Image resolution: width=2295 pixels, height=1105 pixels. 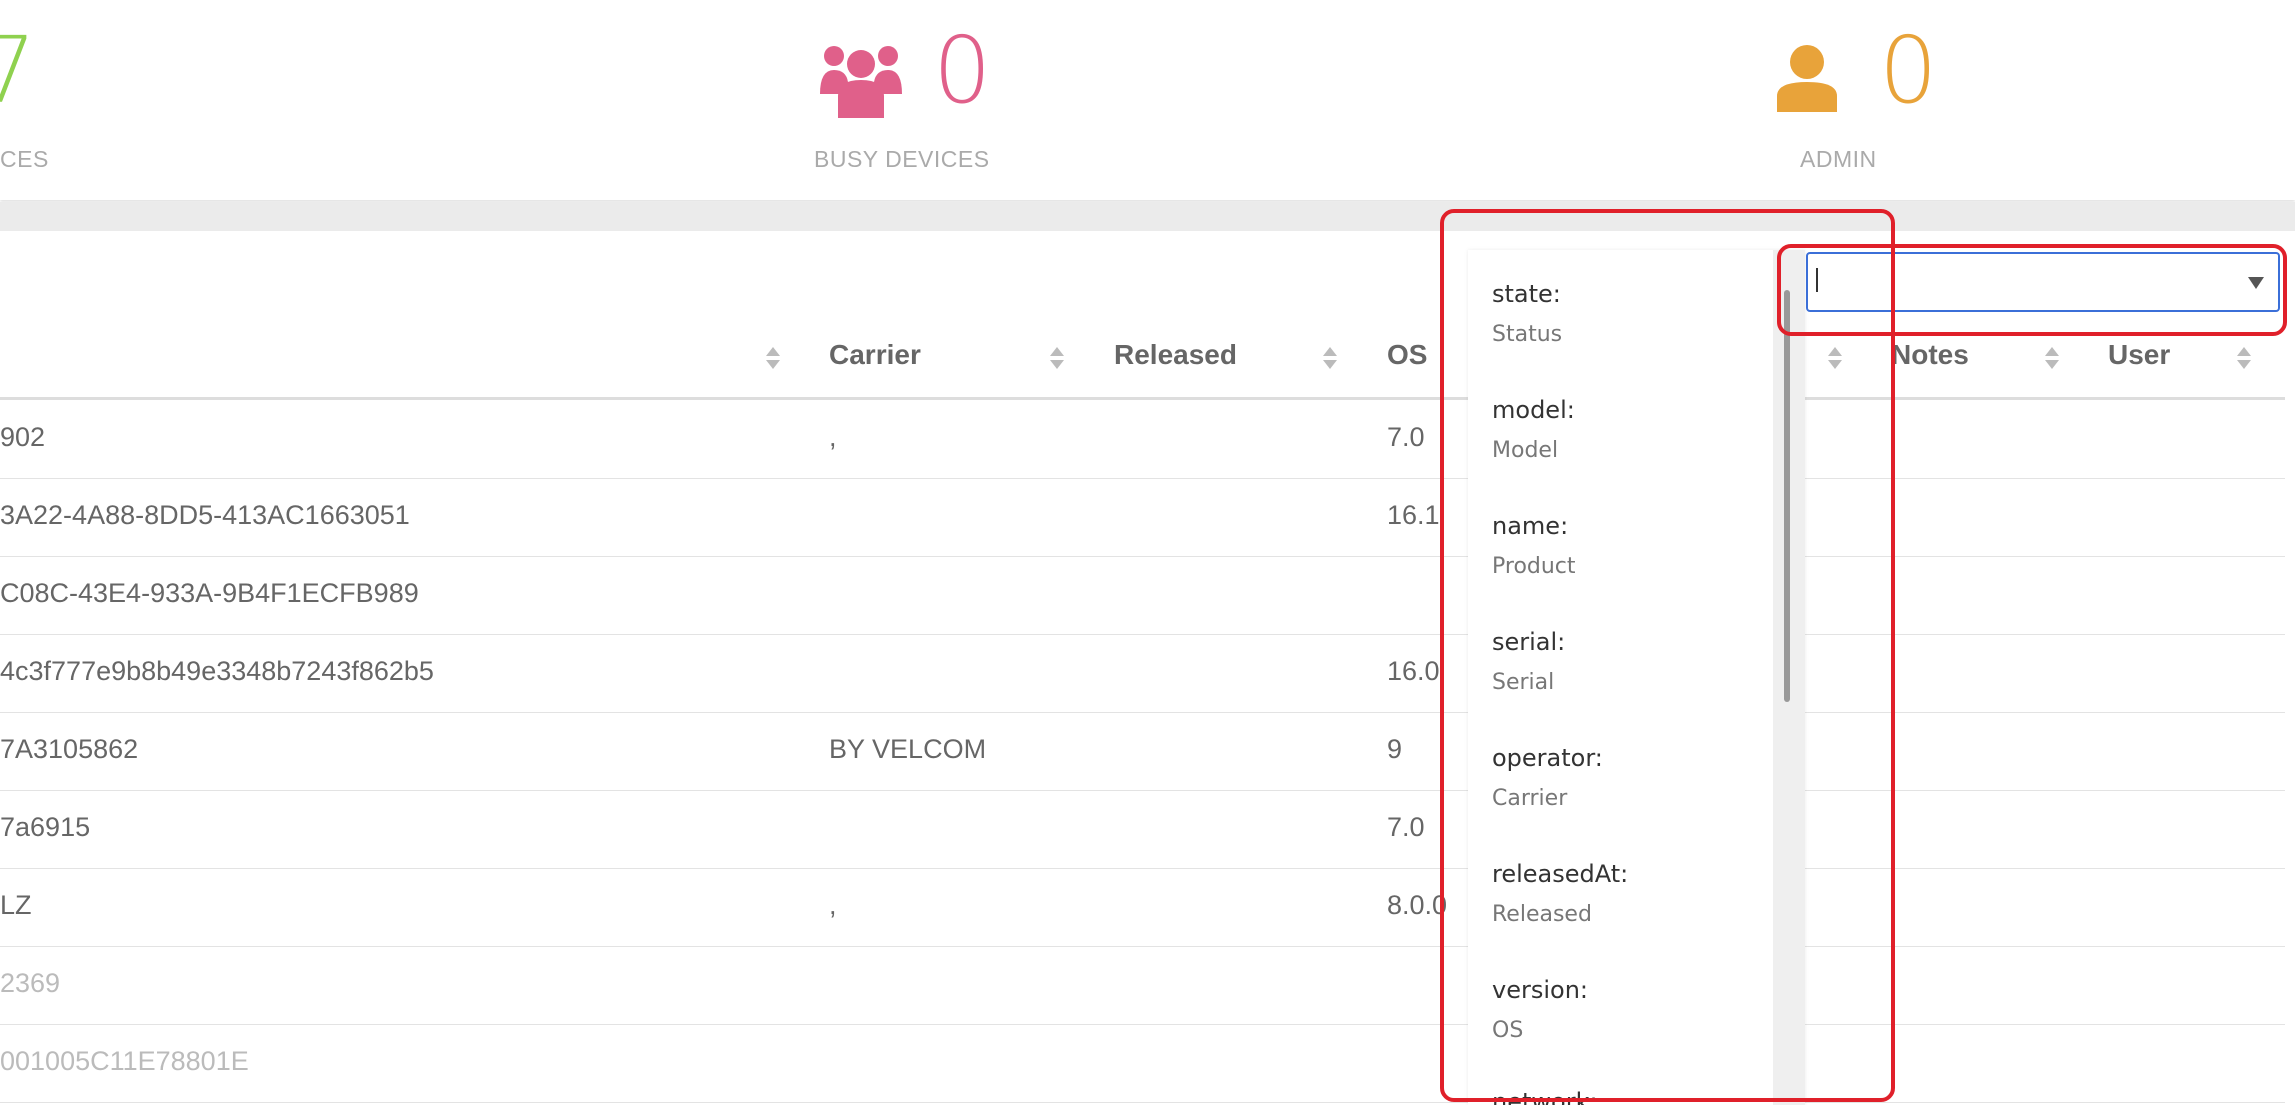 What do you see at coordinates (2032, 290) in the screenshot?
I see `highlight-box-select` at bounding box center [2032, 290].